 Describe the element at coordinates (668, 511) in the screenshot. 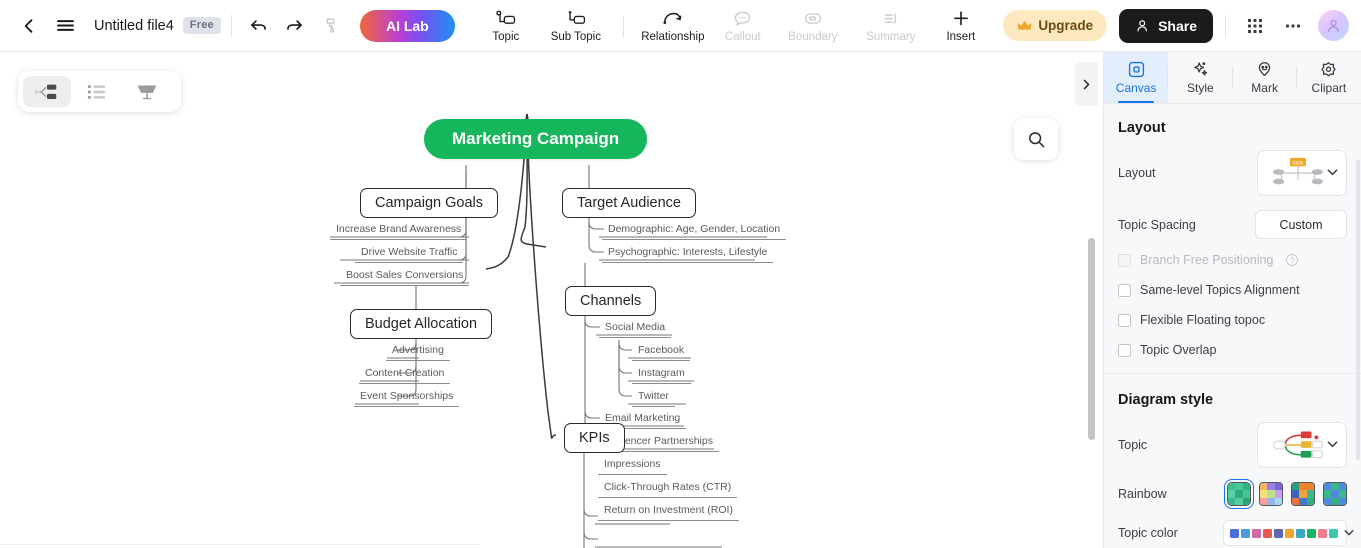

I see `mindmap-subtopic: Return on Investment (ROI)` at that location.